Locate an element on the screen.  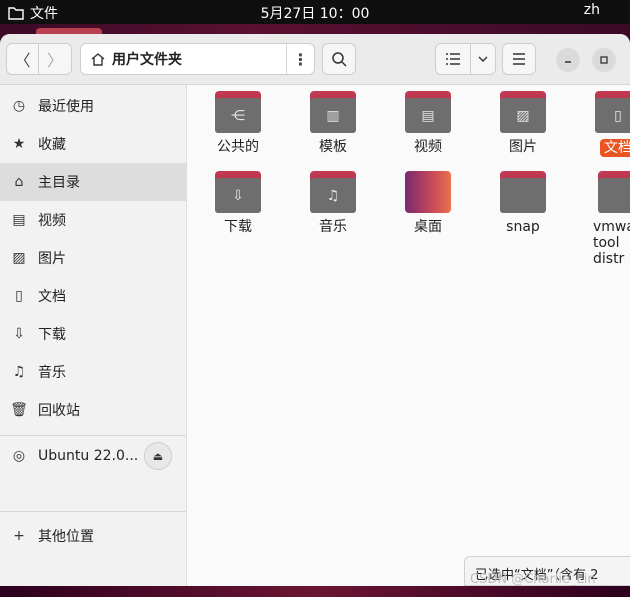
home-icon is located at coordinates (98, 59).